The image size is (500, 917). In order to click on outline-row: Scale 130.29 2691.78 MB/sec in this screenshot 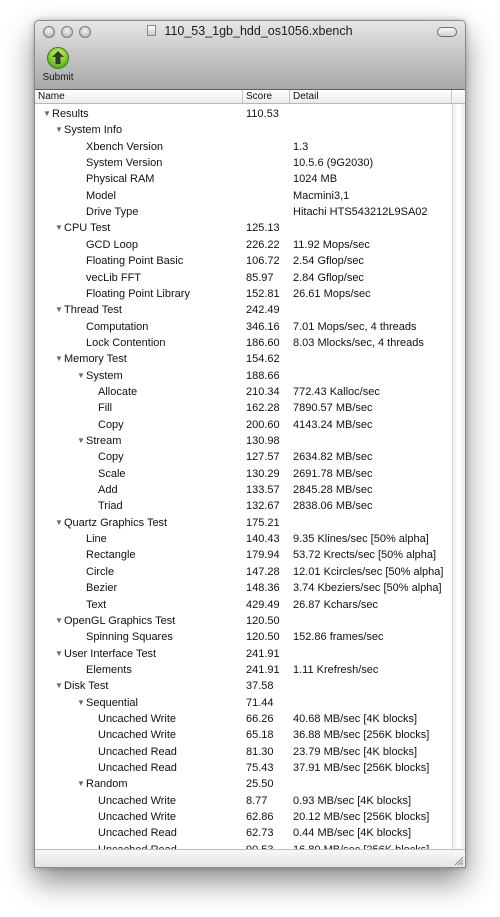, I will do `click(243, 475)`.